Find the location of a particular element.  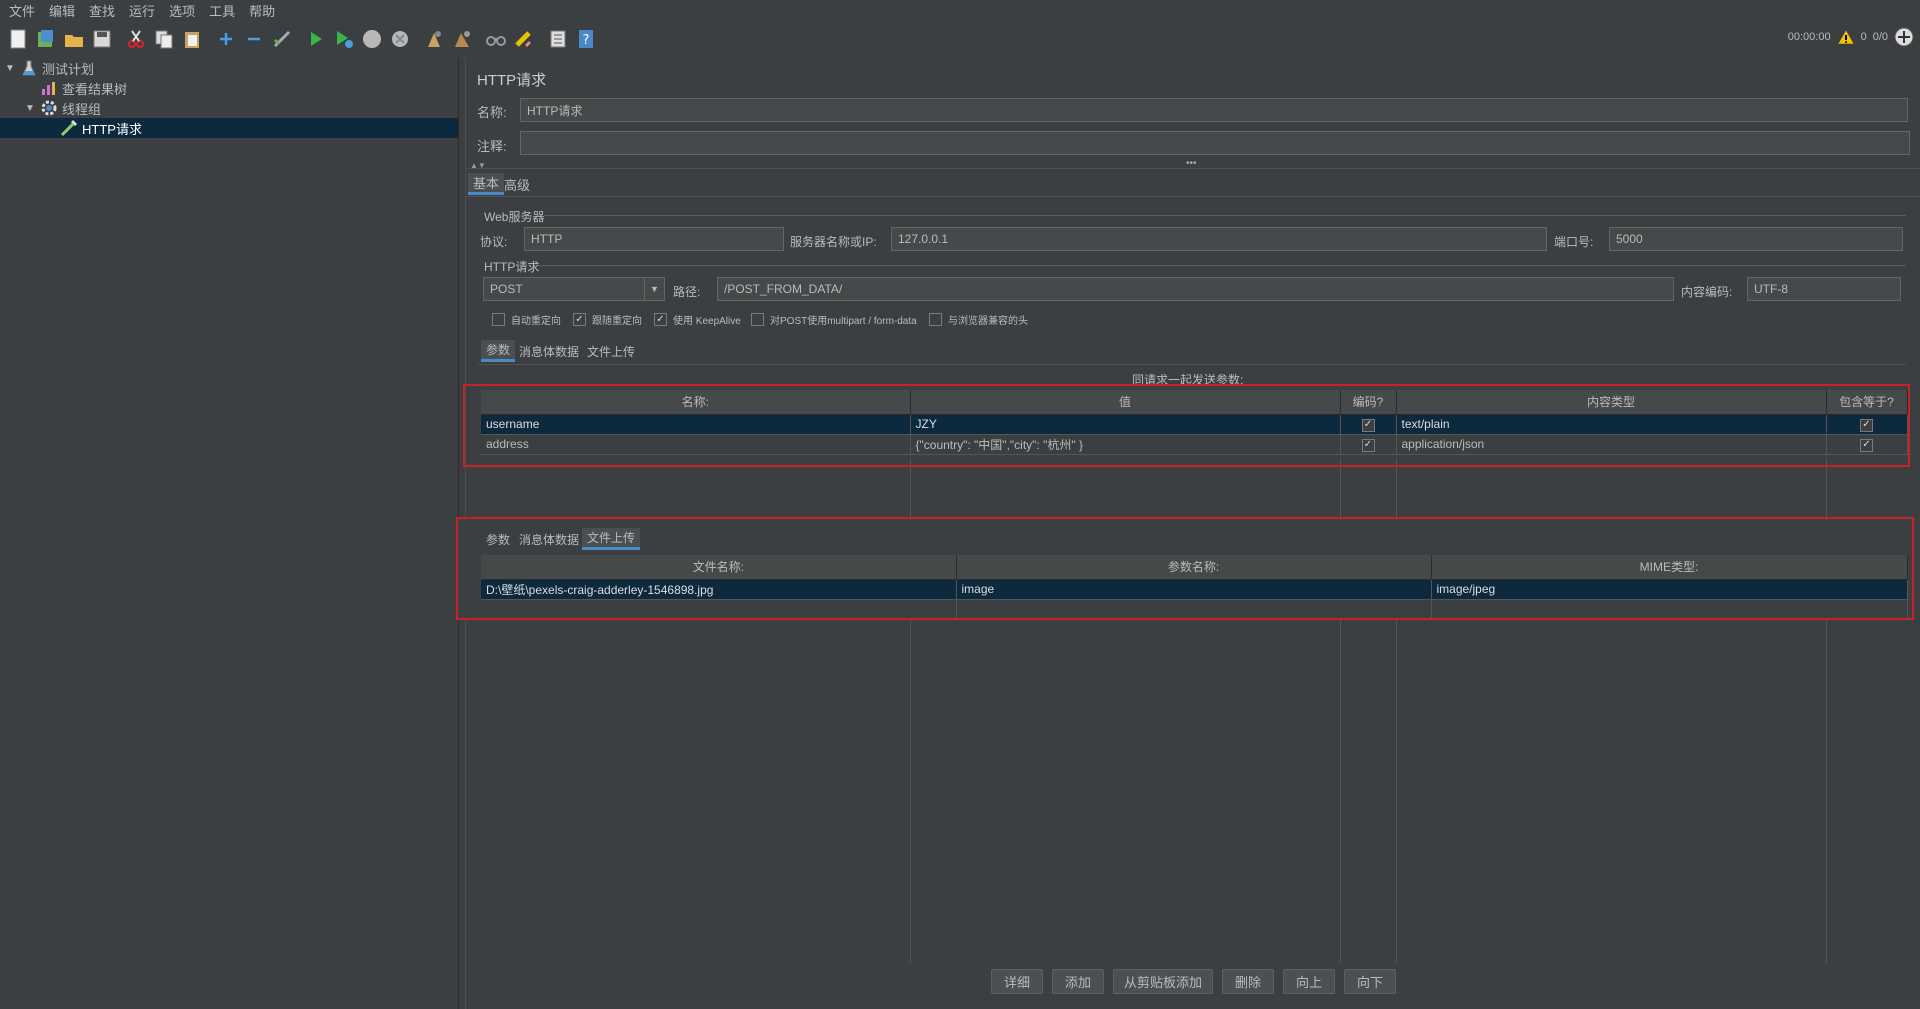

run-status: 00:00:00 0 0/0 is located at coordinates (1851, 37).